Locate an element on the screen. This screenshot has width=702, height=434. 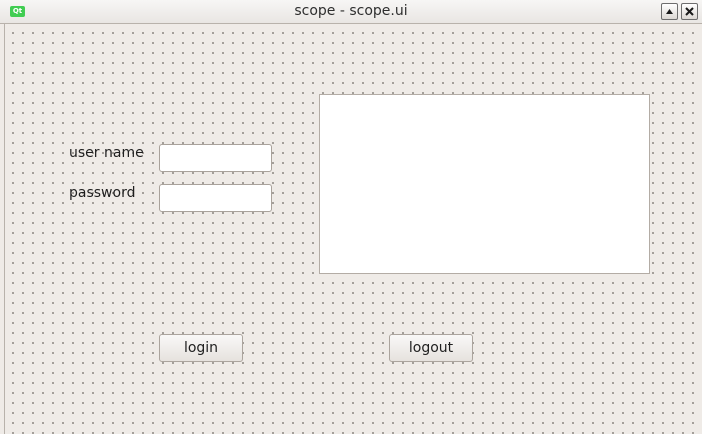
password-label: password is located at coordinates (102, 193).